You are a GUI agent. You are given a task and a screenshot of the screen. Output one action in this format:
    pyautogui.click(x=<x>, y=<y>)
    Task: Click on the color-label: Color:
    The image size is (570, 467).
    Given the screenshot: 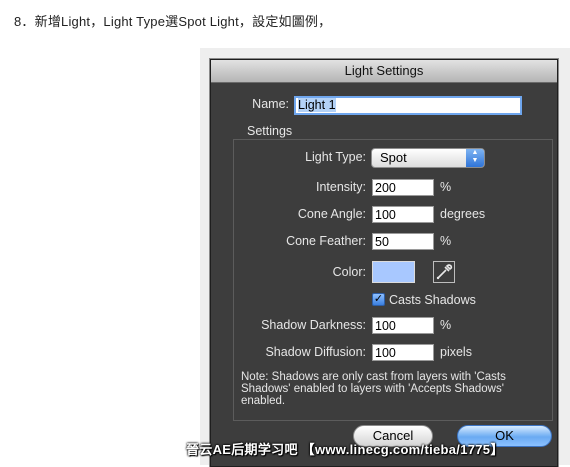 What is the action you would take?
    pyautogui.click(x=349, y=272)
    